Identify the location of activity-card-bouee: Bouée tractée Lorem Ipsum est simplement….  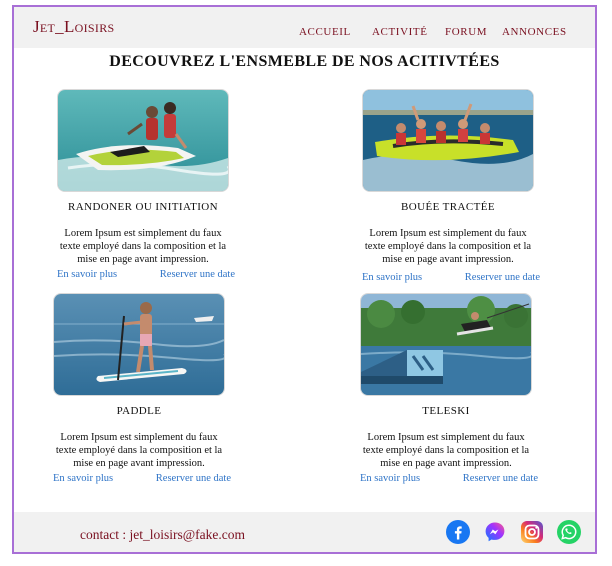
(448, 188).